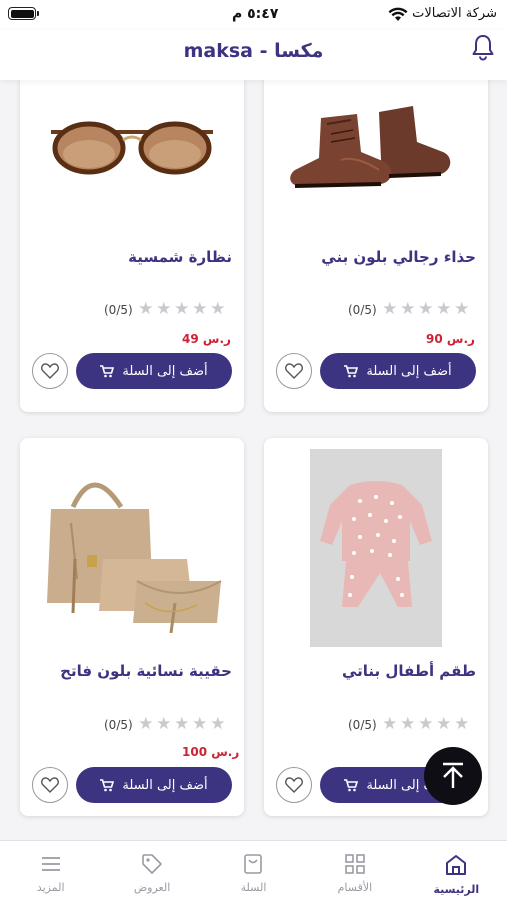 Image resolution: width=507 pixels, height=900 pixels. I want to click on menu-icon, so click(50, 864).